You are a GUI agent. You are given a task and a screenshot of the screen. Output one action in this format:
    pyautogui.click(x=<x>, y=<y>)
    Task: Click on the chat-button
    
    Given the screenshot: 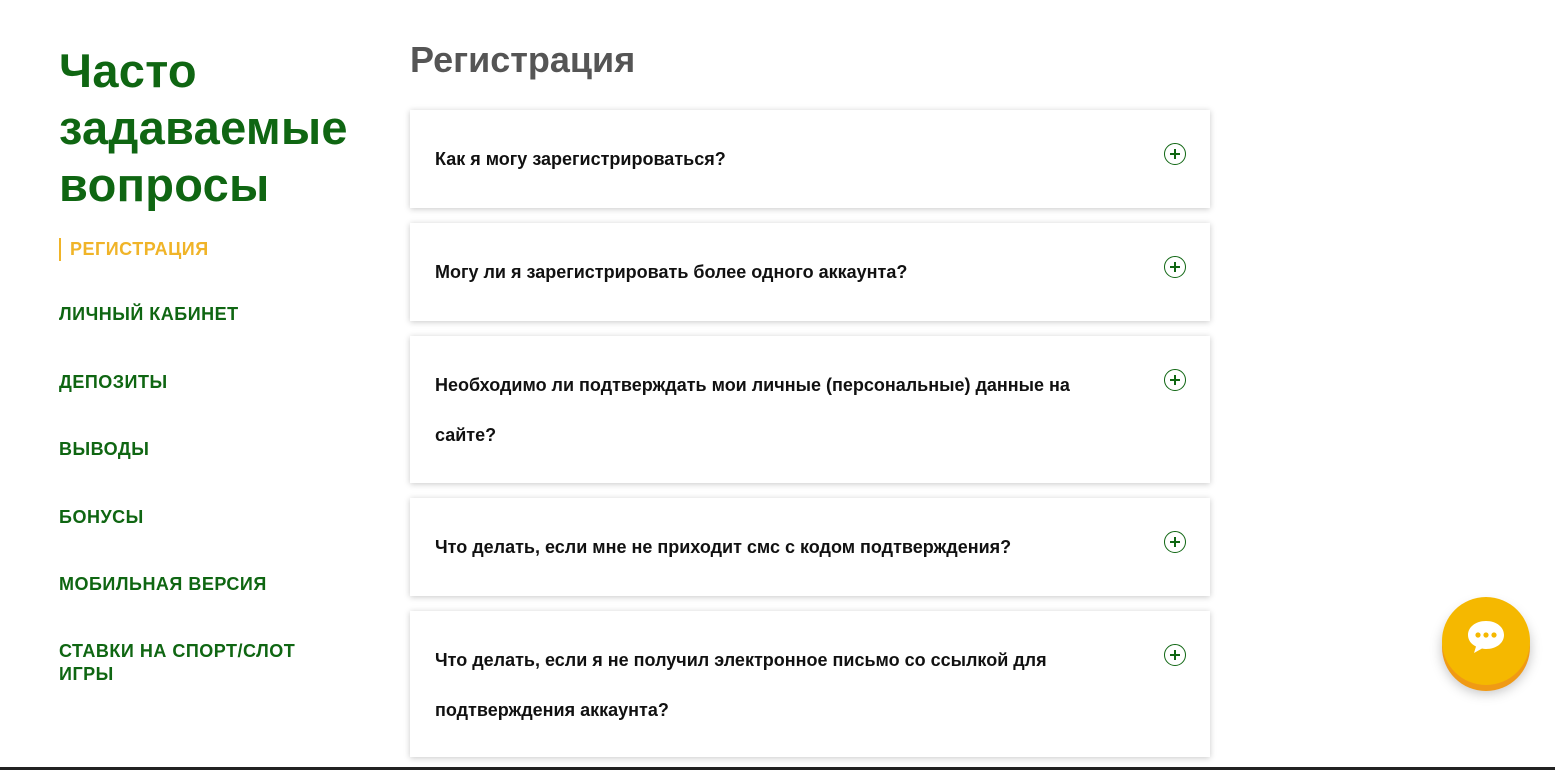 What is the action you would take?
    pyautogui.click(x=1486, y=641)
    